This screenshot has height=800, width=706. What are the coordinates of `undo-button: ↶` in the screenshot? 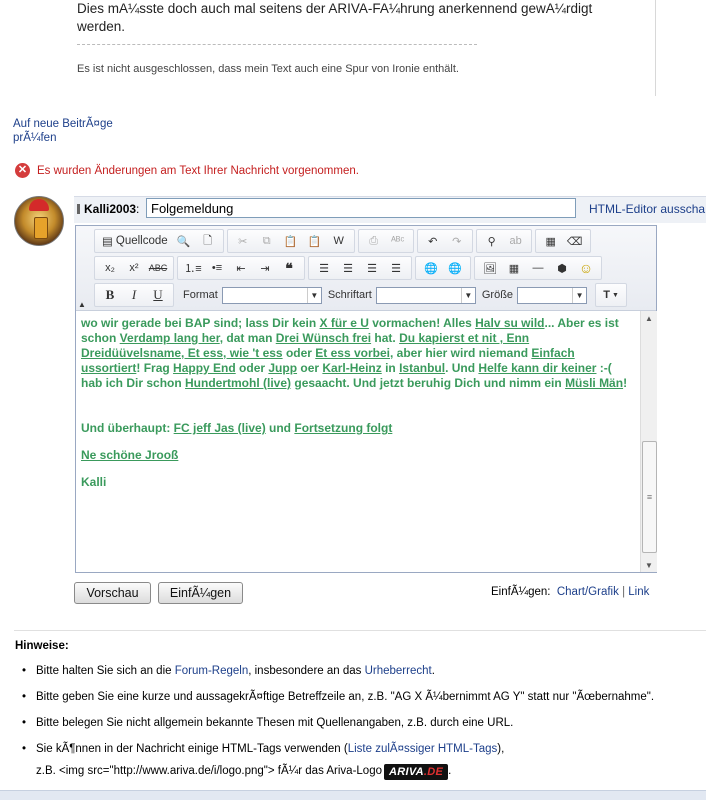 It's located at (433, 241).